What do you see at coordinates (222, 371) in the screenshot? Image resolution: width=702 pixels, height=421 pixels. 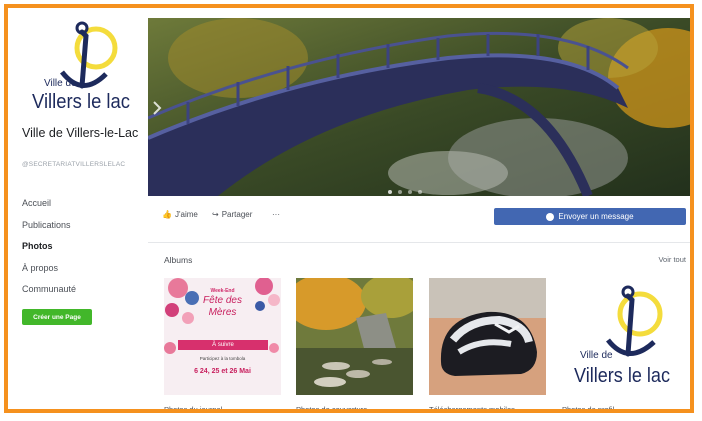 I see `poster-line6: 6 24, 25 et 26 Mai` at bounding box center [222, 371].